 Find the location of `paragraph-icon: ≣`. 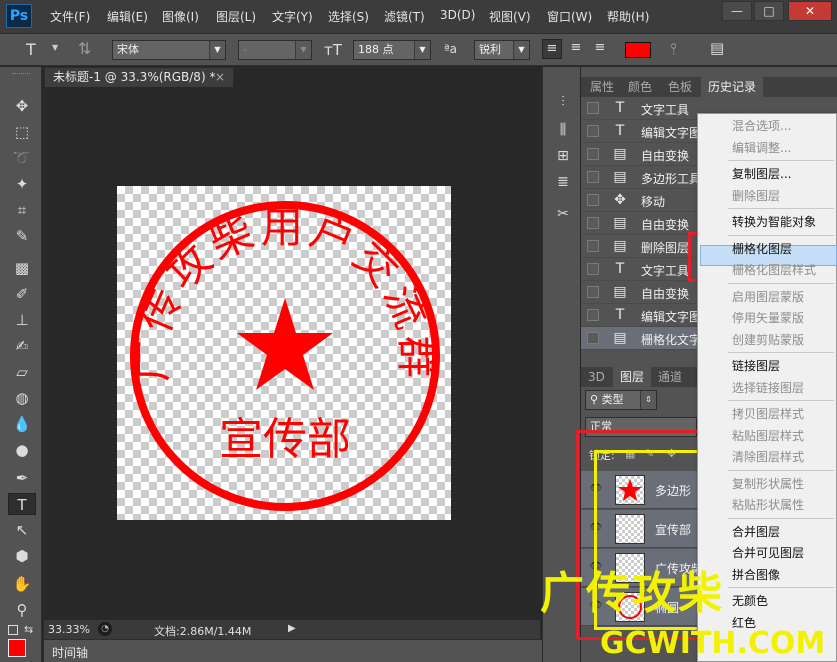

paragraph-icon: ≣ is located at coordinates (563, 182).